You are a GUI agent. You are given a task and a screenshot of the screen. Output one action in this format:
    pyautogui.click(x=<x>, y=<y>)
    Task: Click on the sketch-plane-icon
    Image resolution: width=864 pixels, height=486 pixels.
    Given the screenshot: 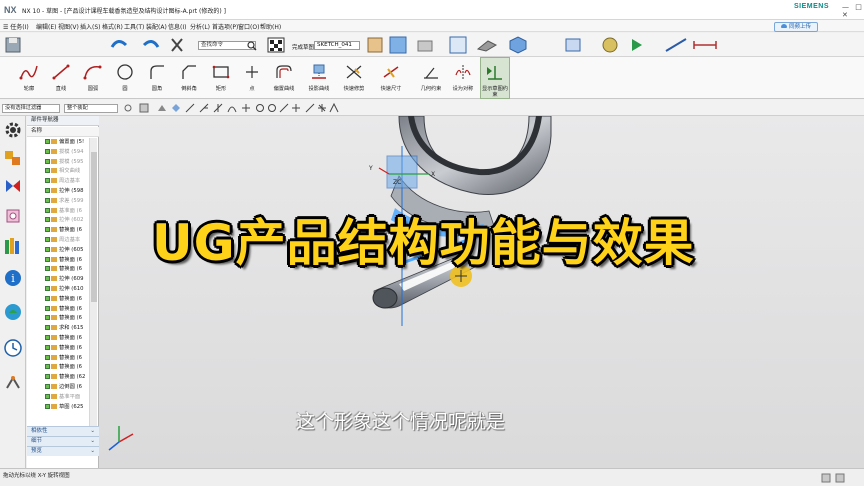 What is the action you would take?
    pyautogui.click(x=375, y=45)
    